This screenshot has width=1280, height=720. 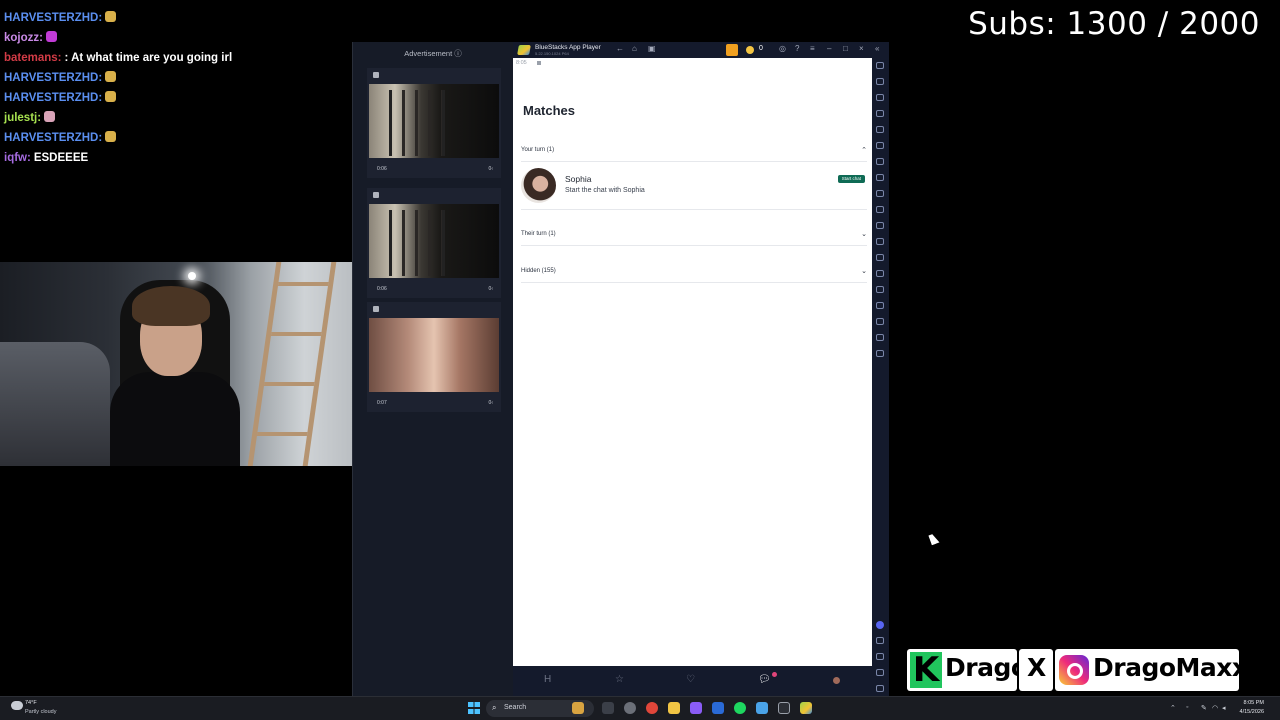 I want to click on nav-star-icon: ☆, so click(x=619, y=679).